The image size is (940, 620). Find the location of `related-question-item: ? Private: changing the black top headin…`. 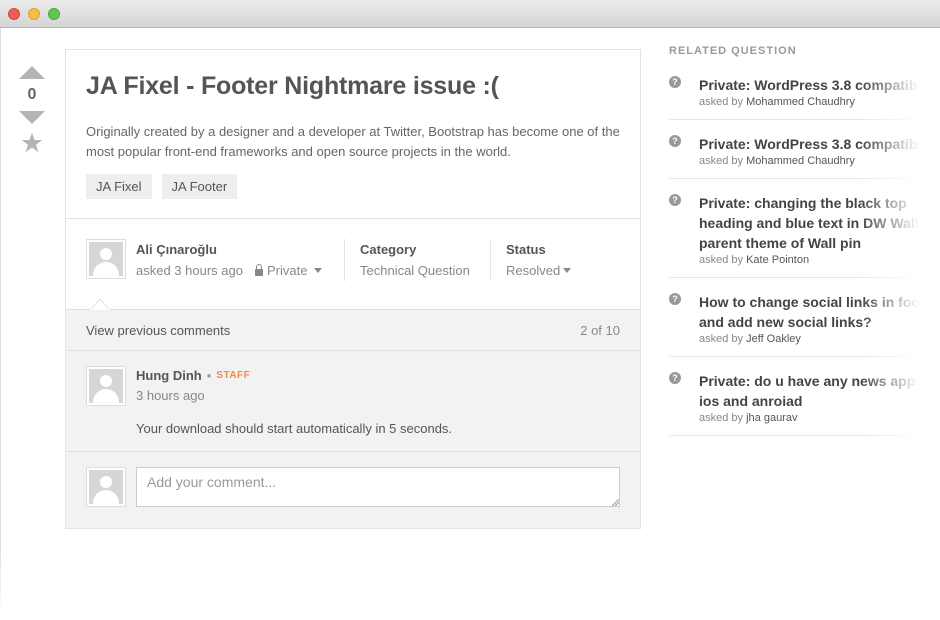

related-question-item: ? Private: changing the black top headin… is located at coordinates (804, 228).